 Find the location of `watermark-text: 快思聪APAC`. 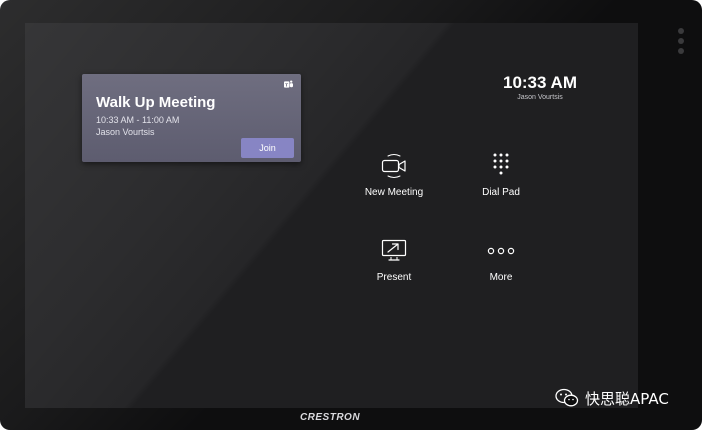

watermark-text: 快思聪APAC is located at coordinates (627, 398).